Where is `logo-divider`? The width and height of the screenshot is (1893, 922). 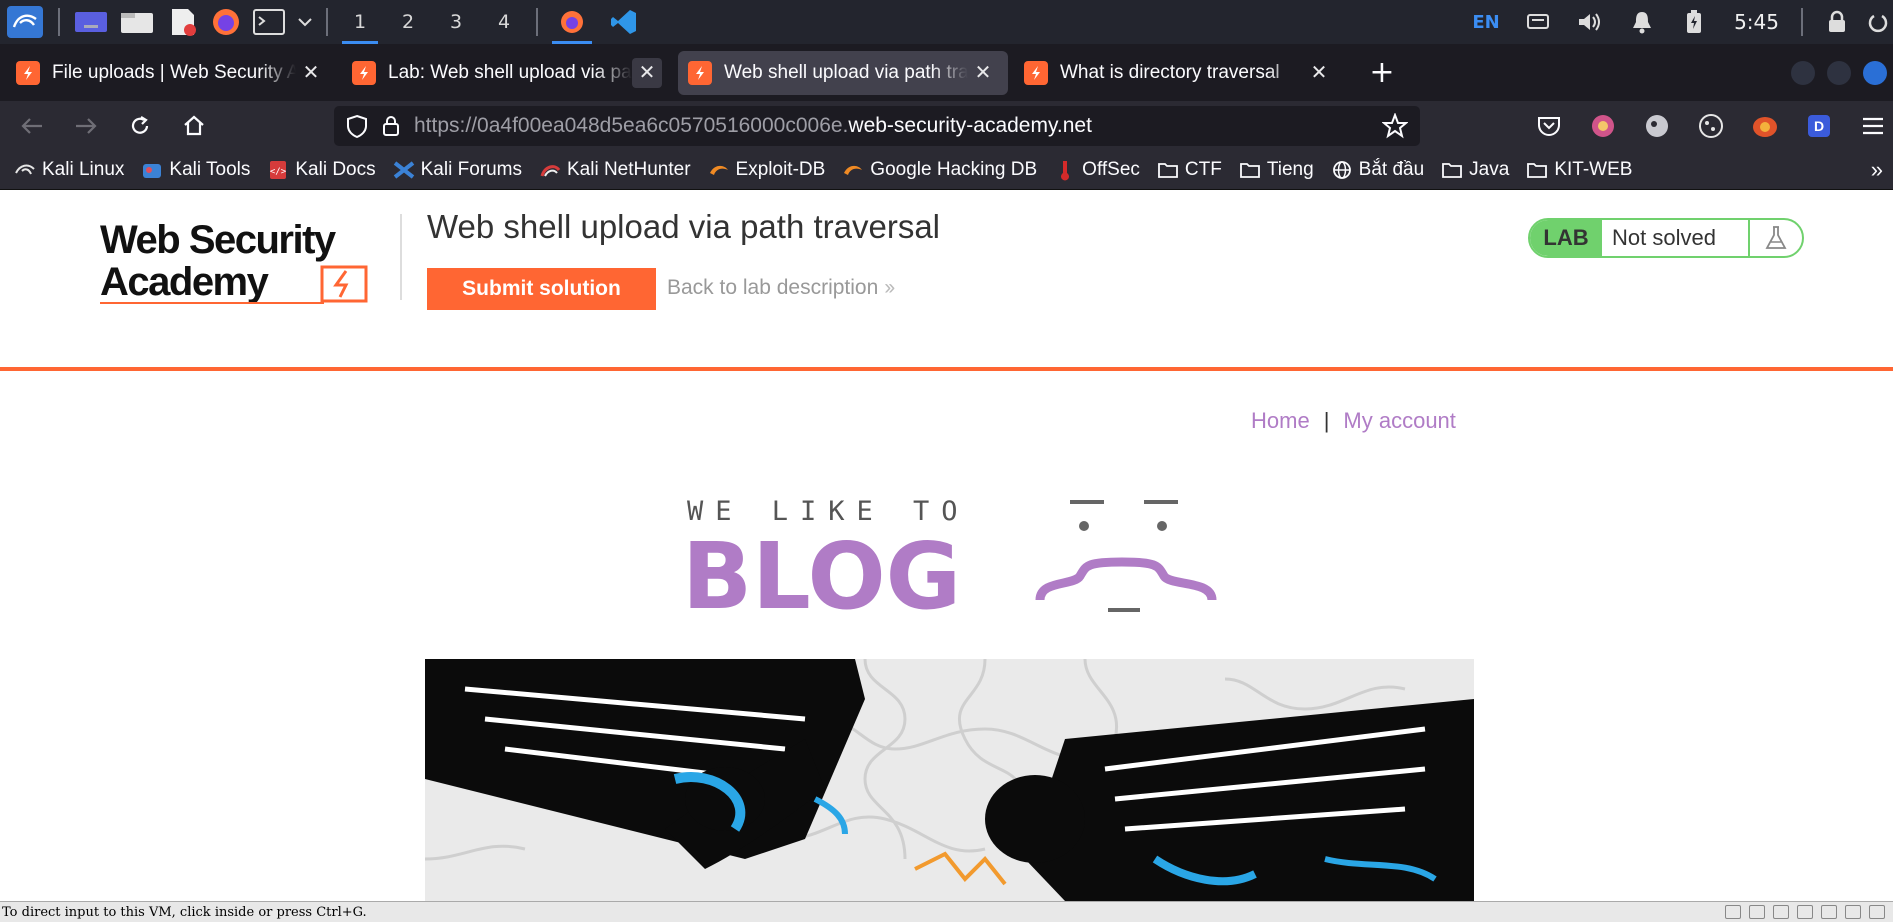 logo-divider is located at coordinates (401, 257).